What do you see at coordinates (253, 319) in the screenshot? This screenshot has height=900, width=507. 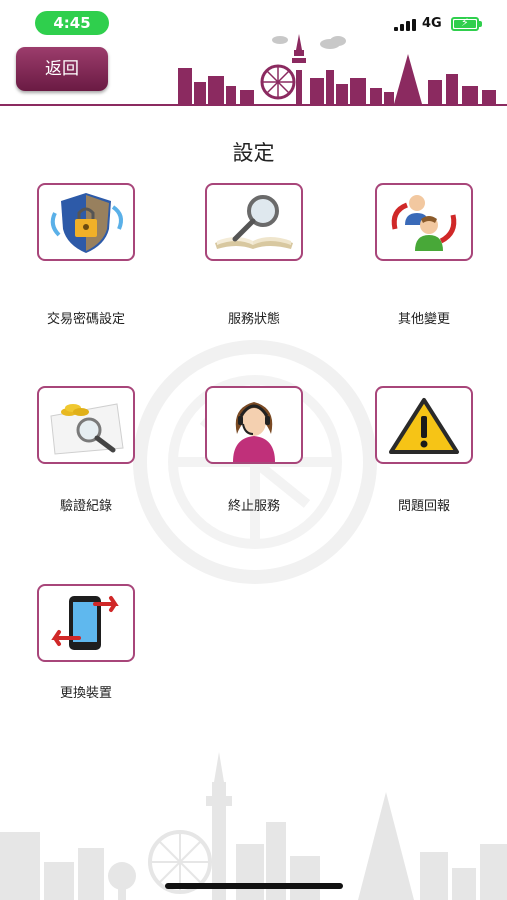 I see `menu-label-service-status: 服務狀態` at bounding box center [253, 319].